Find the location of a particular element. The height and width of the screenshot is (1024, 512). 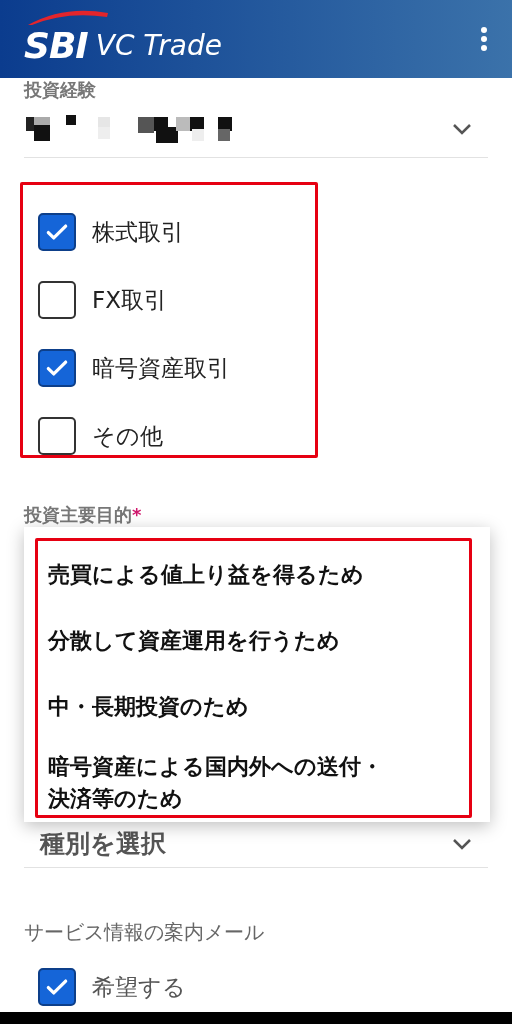

menu-item: 売買による値上り益を得るため is located at coordinates (220, 575).